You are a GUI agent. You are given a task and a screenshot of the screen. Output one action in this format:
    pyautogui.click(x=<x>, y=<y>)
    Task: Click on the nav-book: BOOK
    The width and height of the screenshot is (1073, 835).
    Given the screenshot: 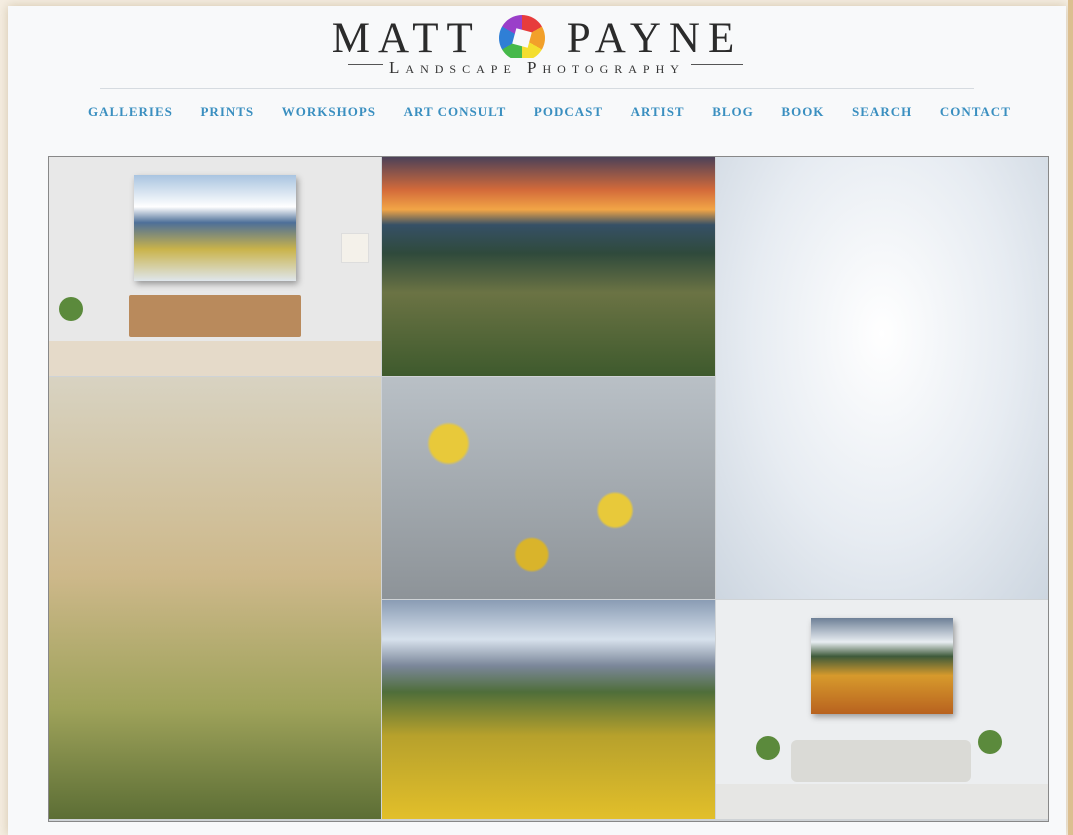 What is the action you would take?
    pyautogui.click(x=802, y=112)
    